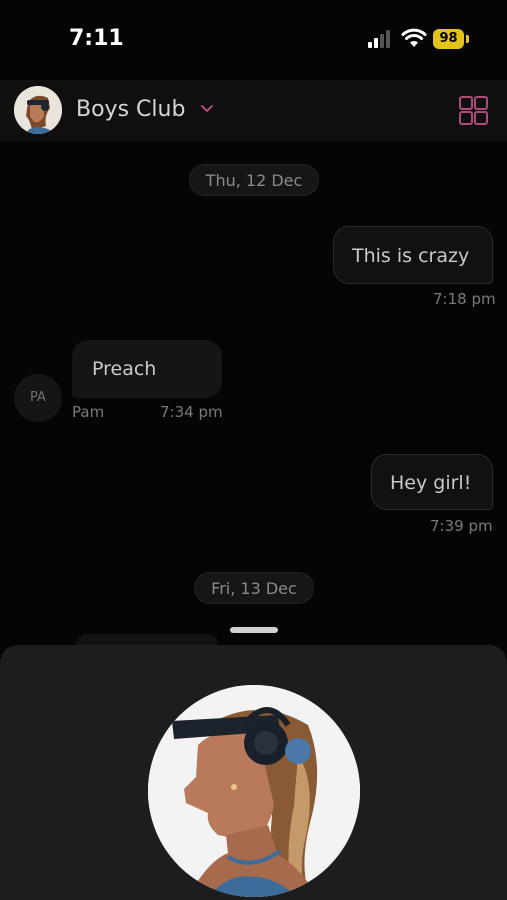 This screenshot has width=507, height=900. I want to click on woman-with-headphones-avatar, so click(38, 110).